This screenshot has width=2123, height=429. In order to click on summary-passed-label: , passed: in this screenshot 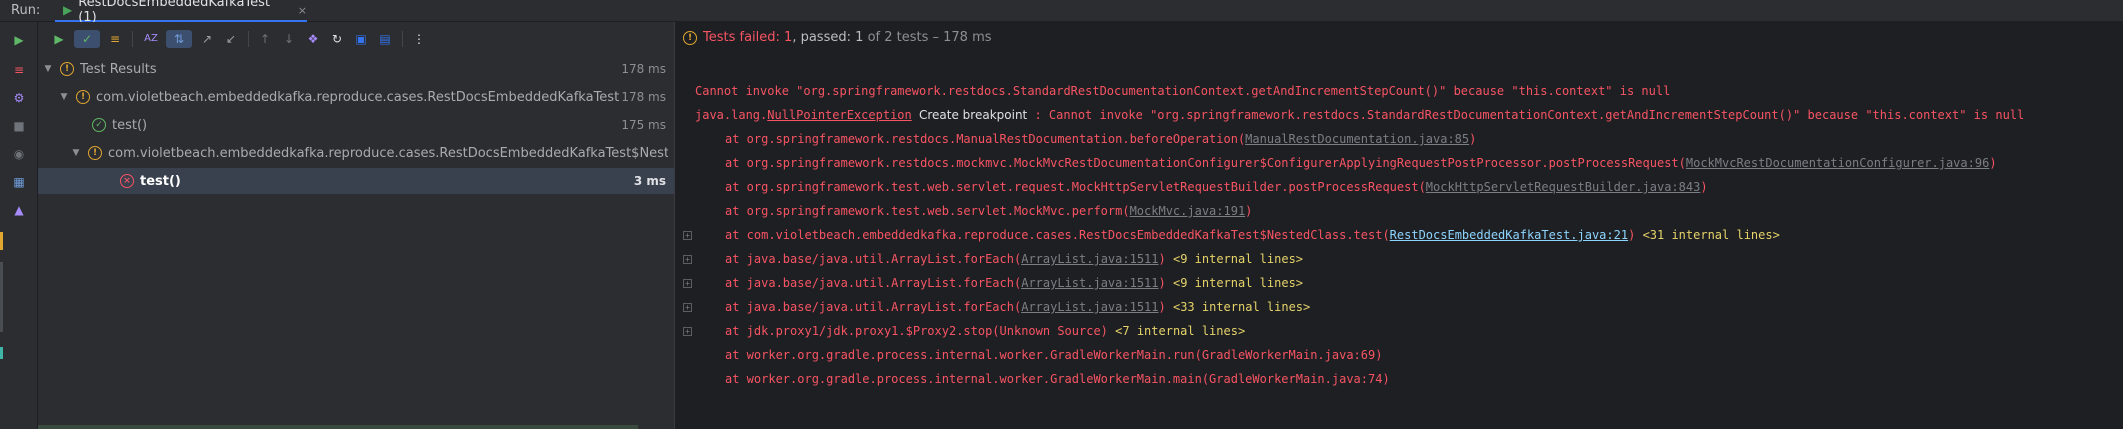, I will do `click(821, 37)`.